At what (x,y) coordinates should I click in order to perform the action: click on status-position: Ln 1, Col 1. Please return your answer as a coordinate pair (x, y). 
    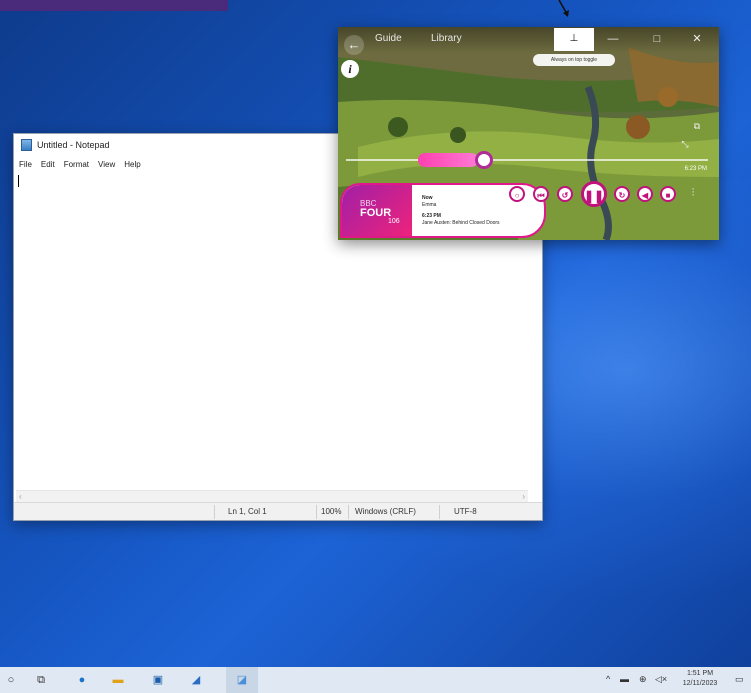
    Looking at the image, I should click on (247, 511).